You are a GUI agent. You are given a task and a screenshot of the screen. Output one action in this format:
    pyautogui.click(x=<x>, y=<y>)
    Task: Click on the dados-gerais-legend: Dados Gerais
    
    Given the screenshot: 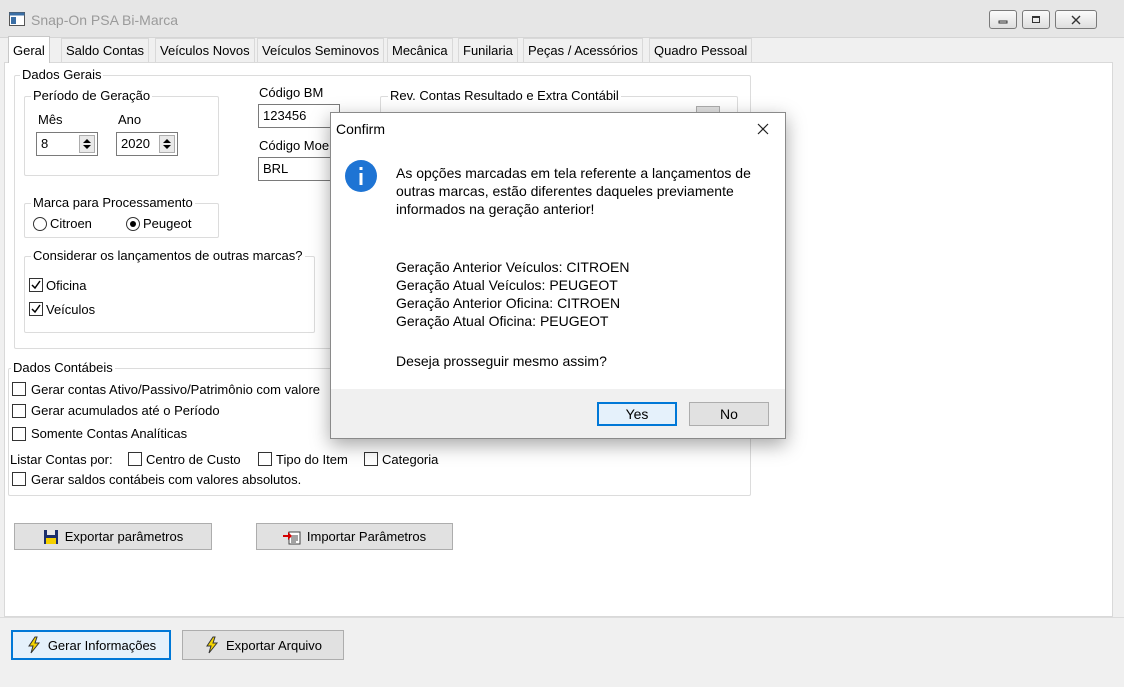 What is the action you would take?
    pyautogui.click(x=62, y=74)
    